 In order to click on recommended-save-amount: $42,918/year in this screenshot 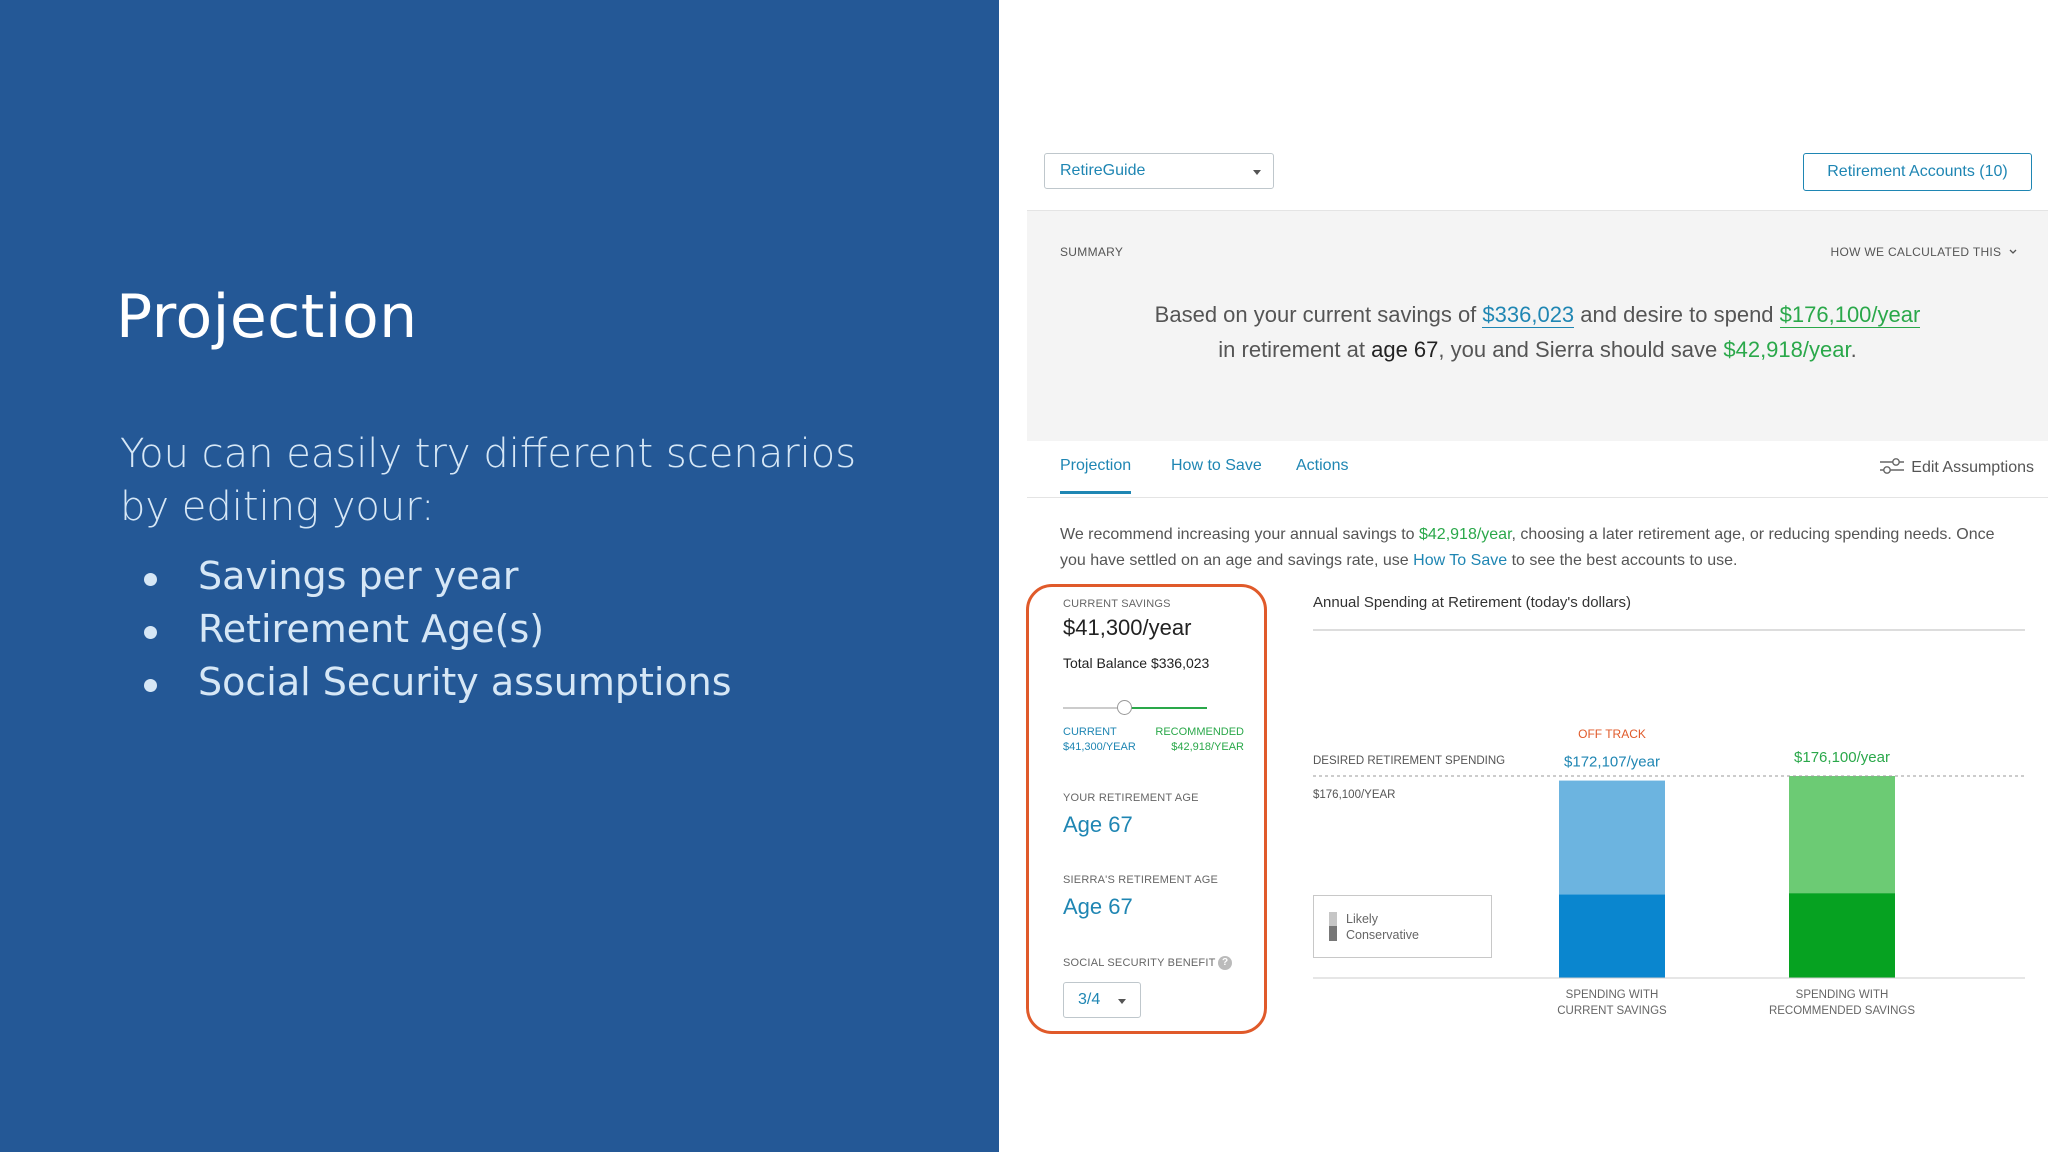, I will do `click(1787, 349)`.